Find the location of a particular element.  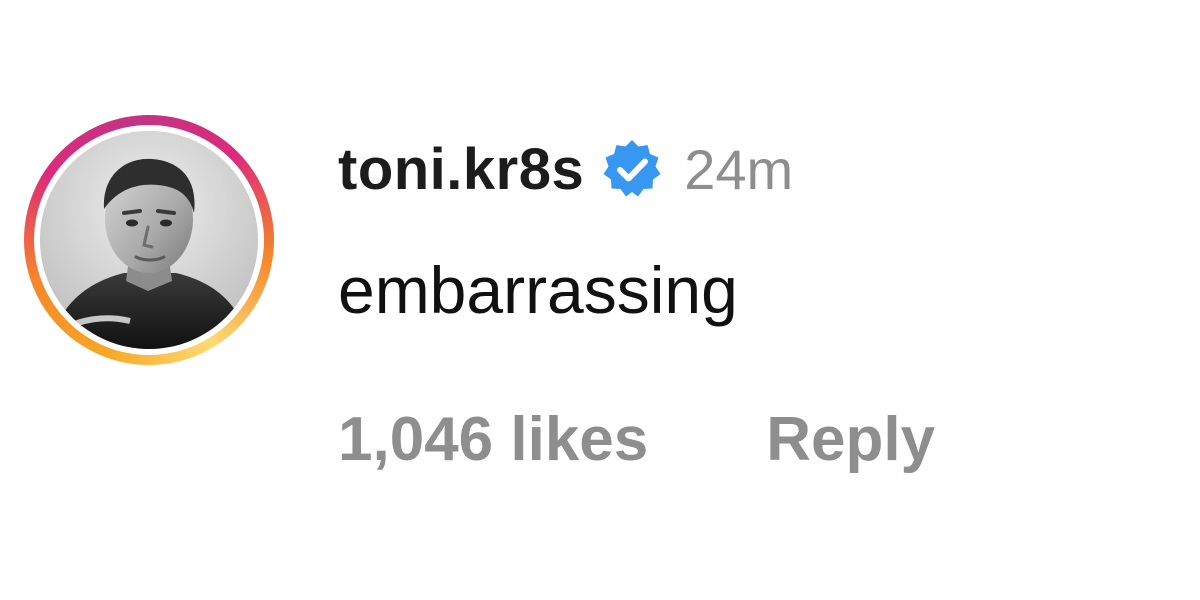

comment-header: toni.kr8s 24m is located at coordinates (565, 169).